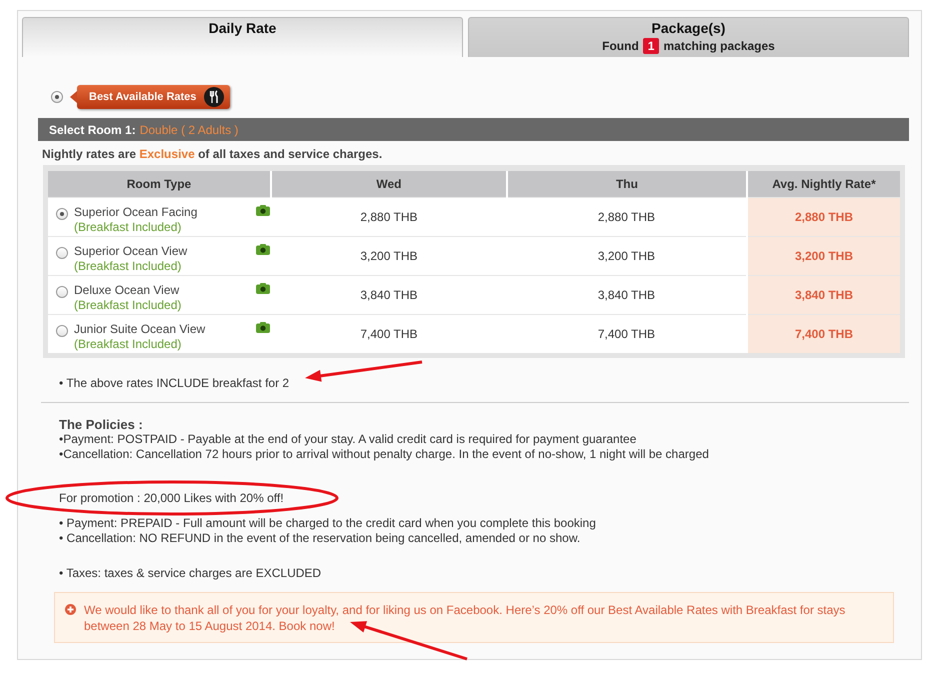  Describe the element at coordinates (465, 618) in the screenshot. I see `promo-message: We would like to thank all of you for your loyalty, and for liking us on Facebook. Here’s 20% off our Best Available Rates with Breakfast for stays between 28 May to 15 August 2014. Book now!` at that location.